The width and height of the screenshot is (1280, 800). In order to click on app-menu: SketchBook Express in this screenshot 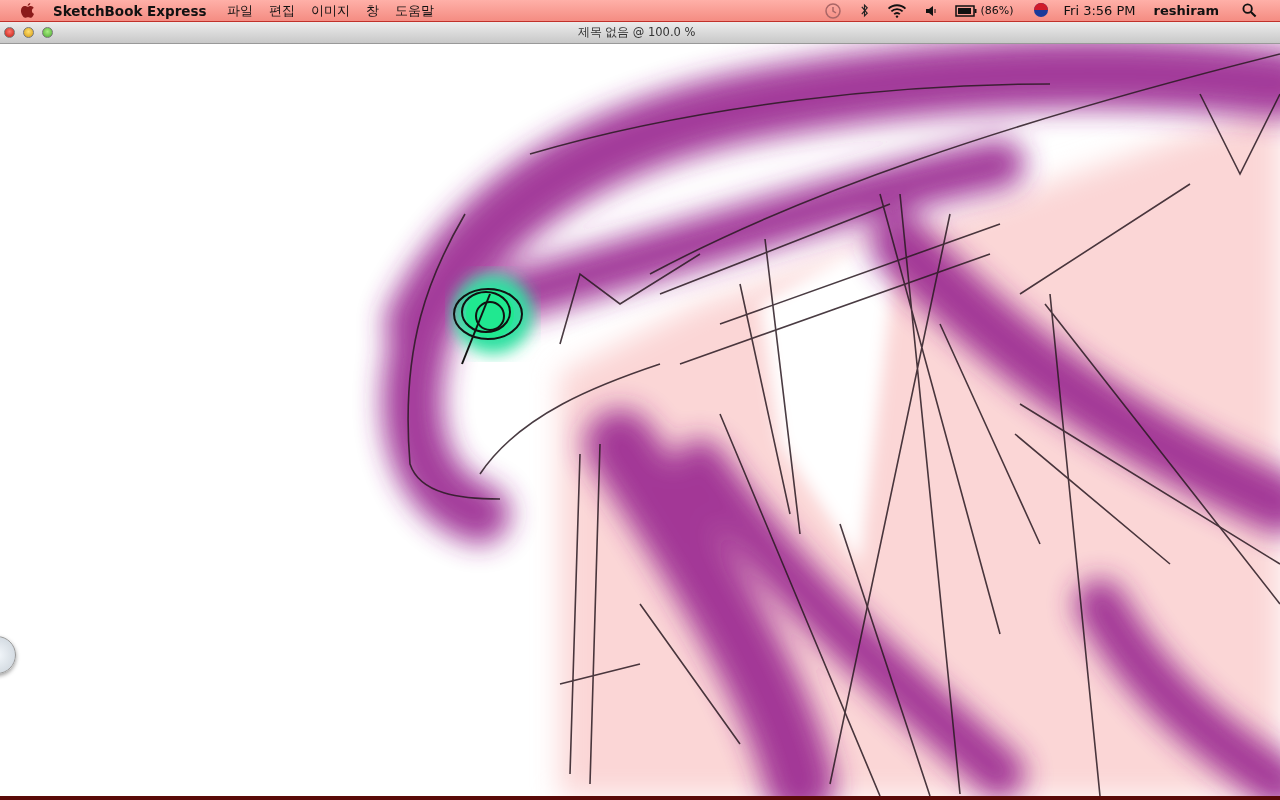, I will do `click(130, 10)`.